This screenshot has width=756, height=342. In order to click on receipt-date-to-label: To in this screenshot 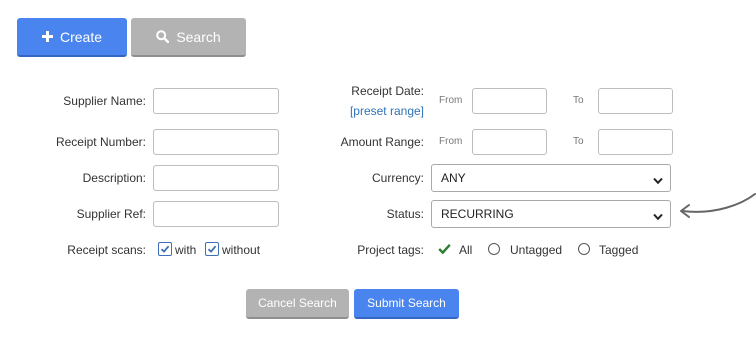, I will do `click(578, 100)`.